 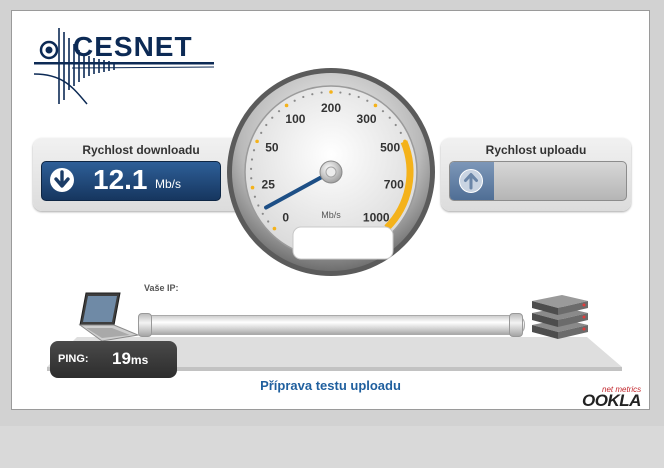 I want to click on upload-icon-area, so click(x=472, y=181).